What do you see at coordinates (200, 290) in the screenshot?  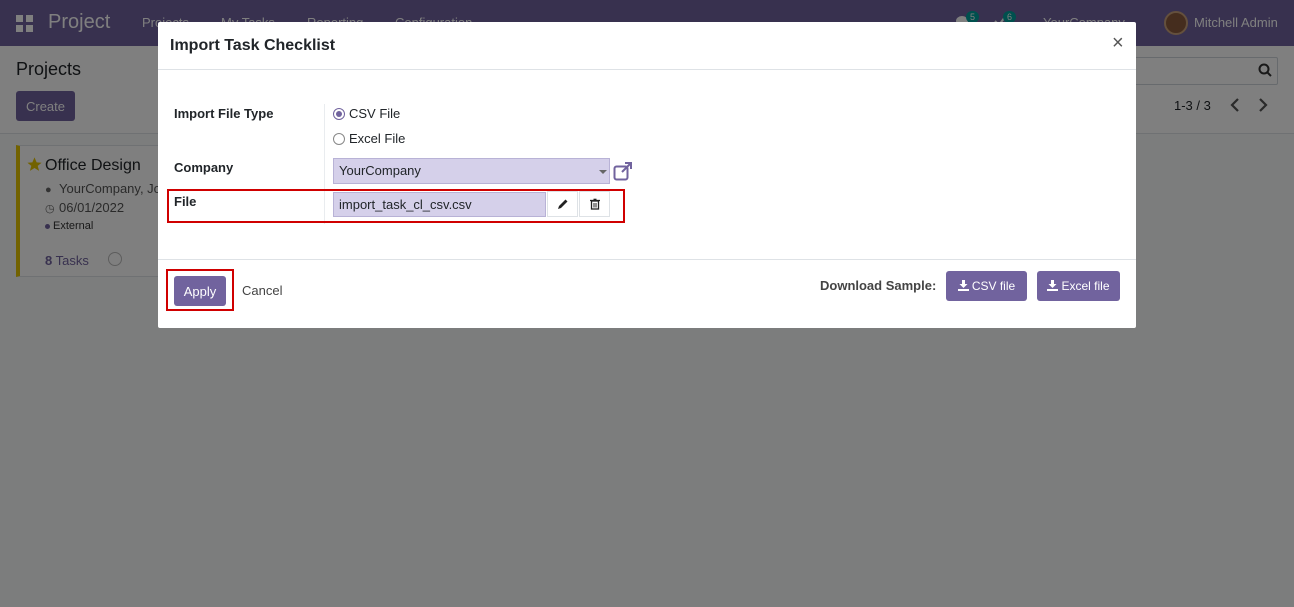 I see `apply-button-highlight` at bounding box center [200, 290].